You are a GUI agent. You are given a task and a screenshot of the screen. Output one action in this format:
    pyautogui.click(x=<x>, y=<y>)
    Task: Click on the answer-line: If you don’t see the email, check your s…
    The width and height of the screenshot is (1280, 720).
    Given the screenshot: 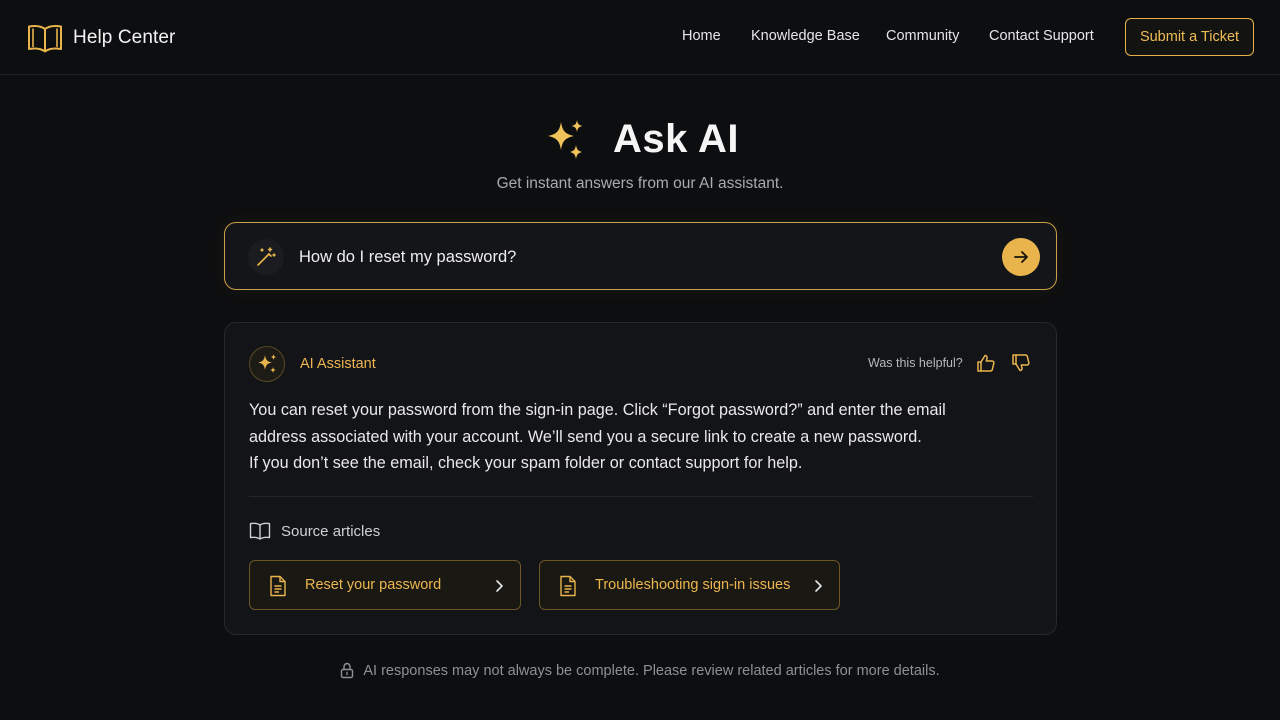 What is the action you would take?
    pyautogui.click(x=526, y=463)
    